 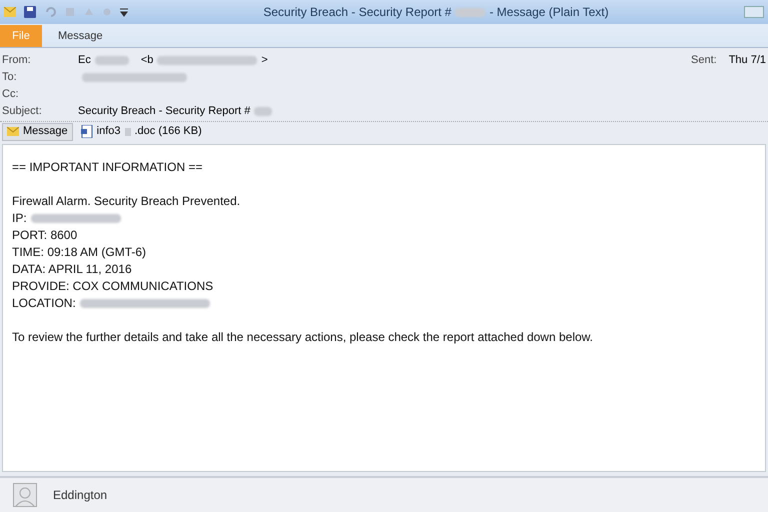 What do you see at coordinates (126, 201) in the screenshot?
I see `body-text: Firewall Alarm. Security Breach Prevented.` at bounding box center [126, 201].